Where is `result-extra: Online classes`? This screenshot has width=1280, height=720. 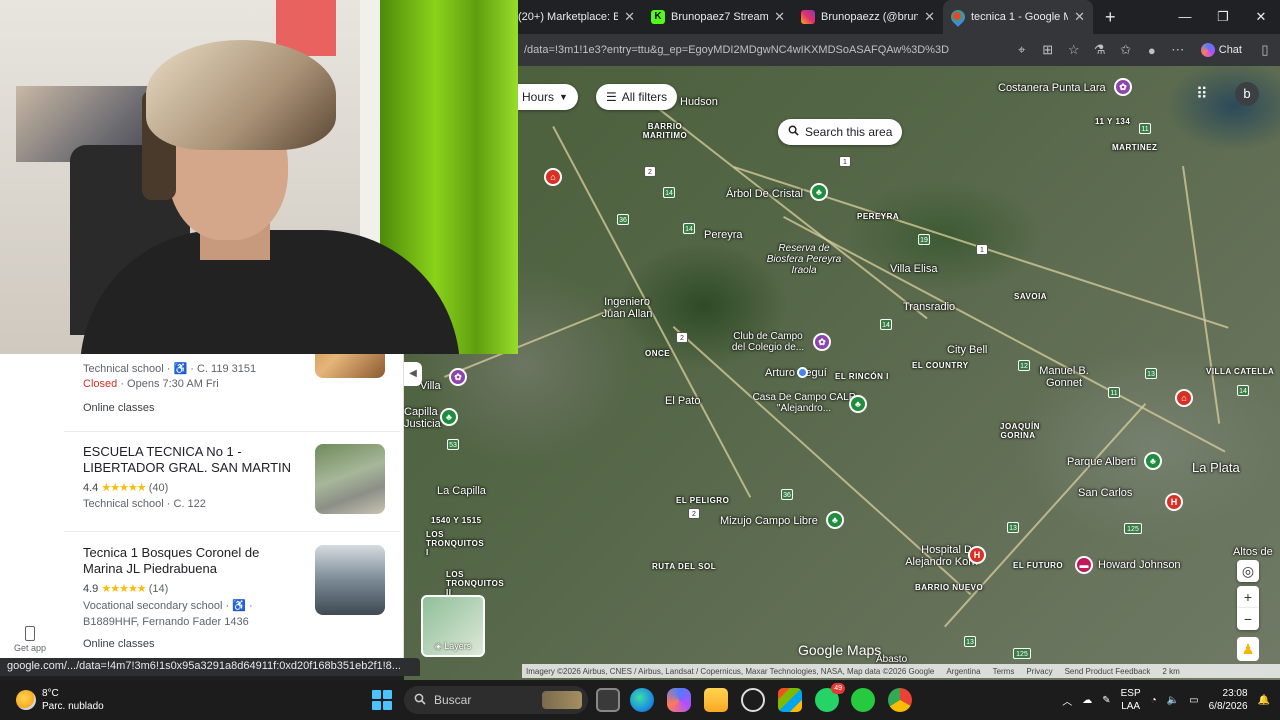 result-extra: Online classes is located at coordinates (119, 644).